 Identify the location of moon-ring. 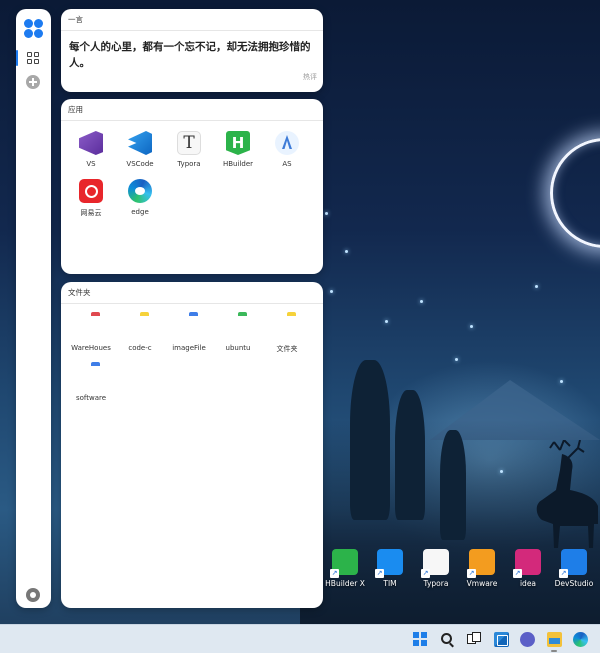
(575, 193).